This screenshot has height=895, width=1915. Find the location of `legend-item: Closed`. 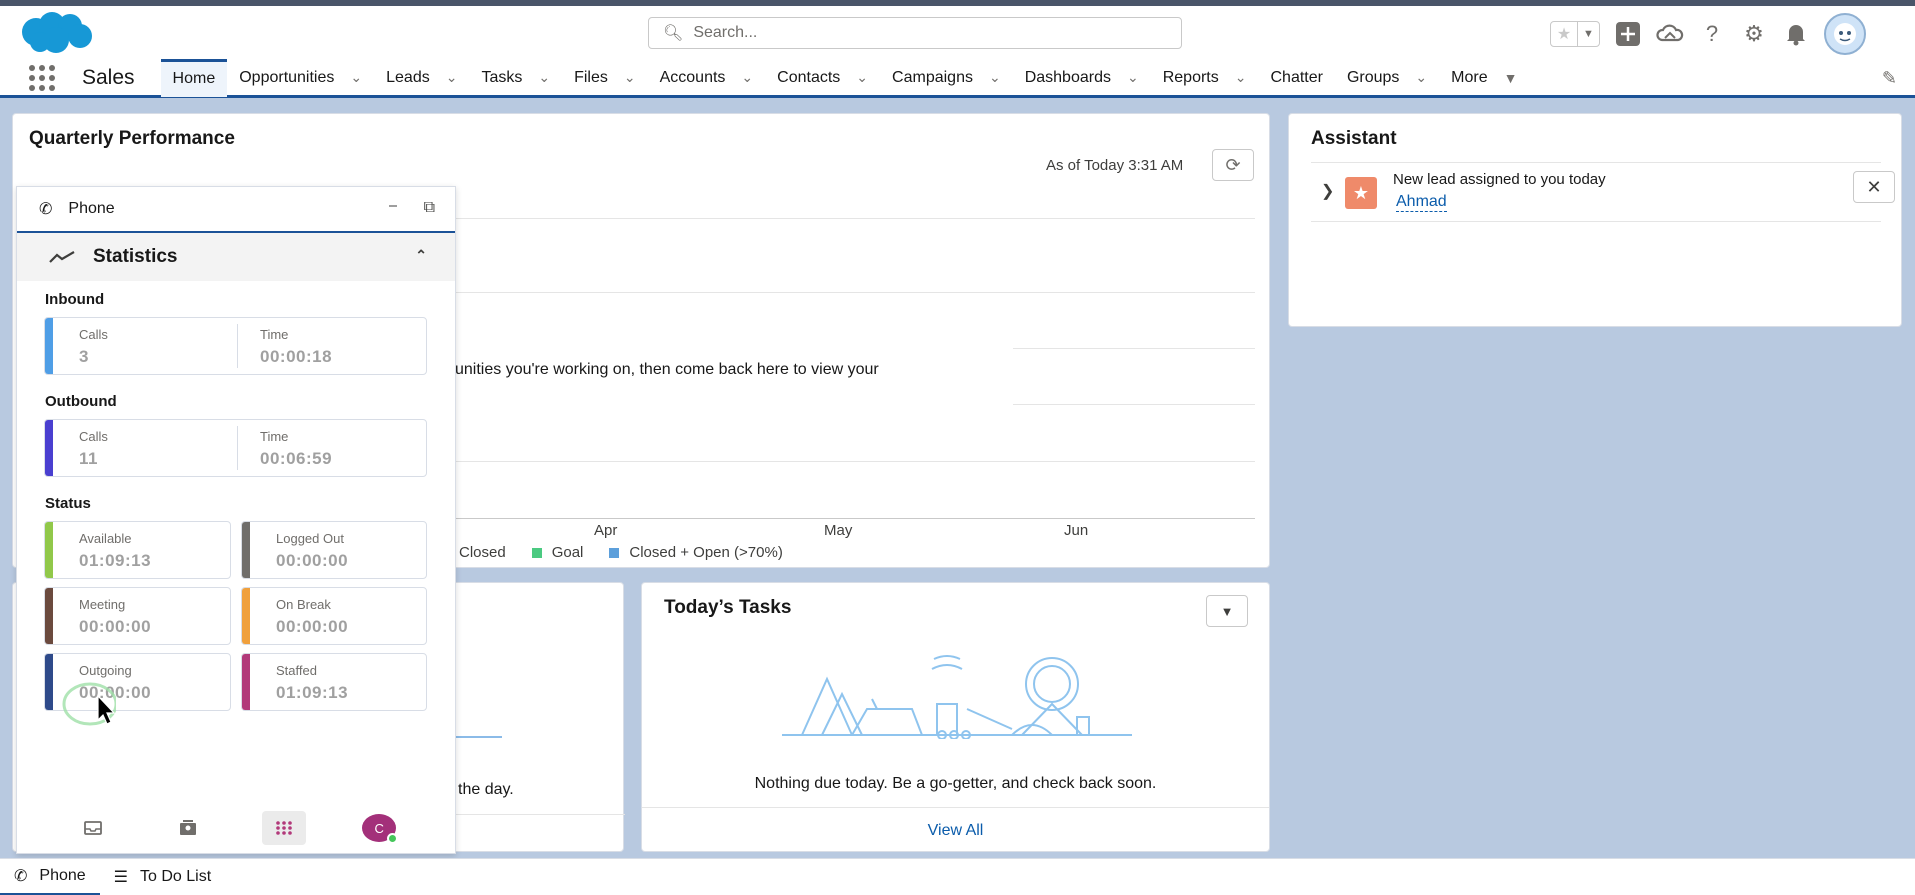

legend-item: Closed is located at coordinates (482, 552).